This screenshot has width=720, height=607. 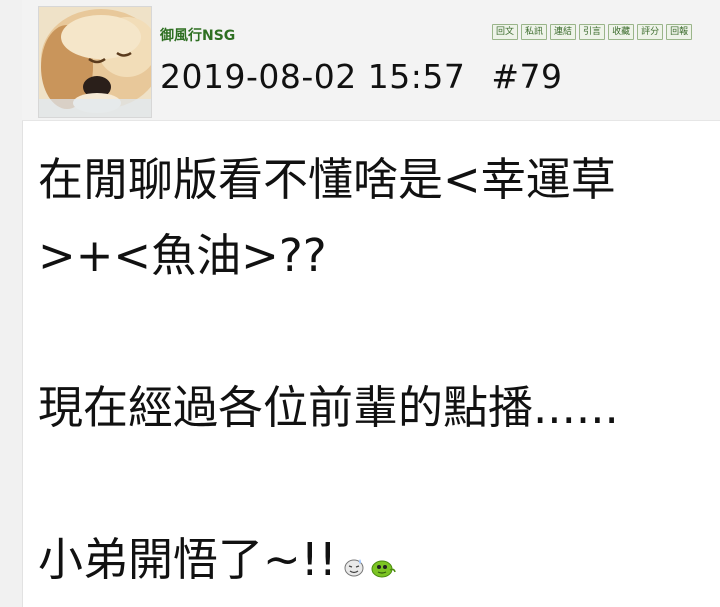 I want to click on left-rail, so click(x=11, y=303).